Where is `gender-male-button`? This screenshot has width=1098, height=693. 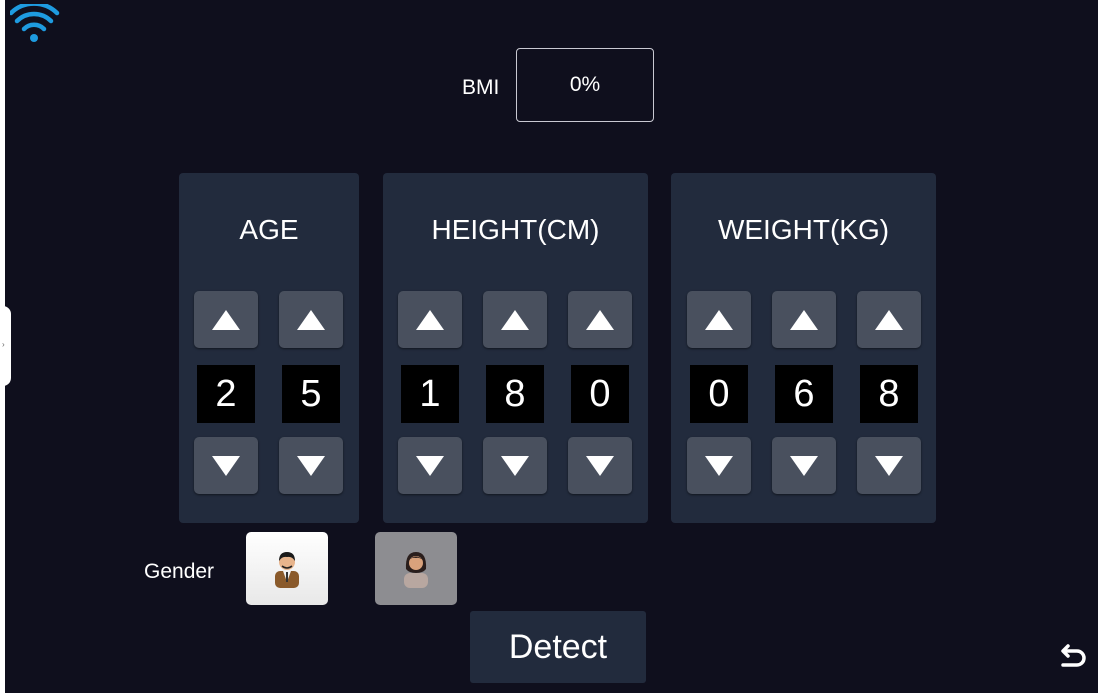 gender-male-button is located at coordinates (287, 568).